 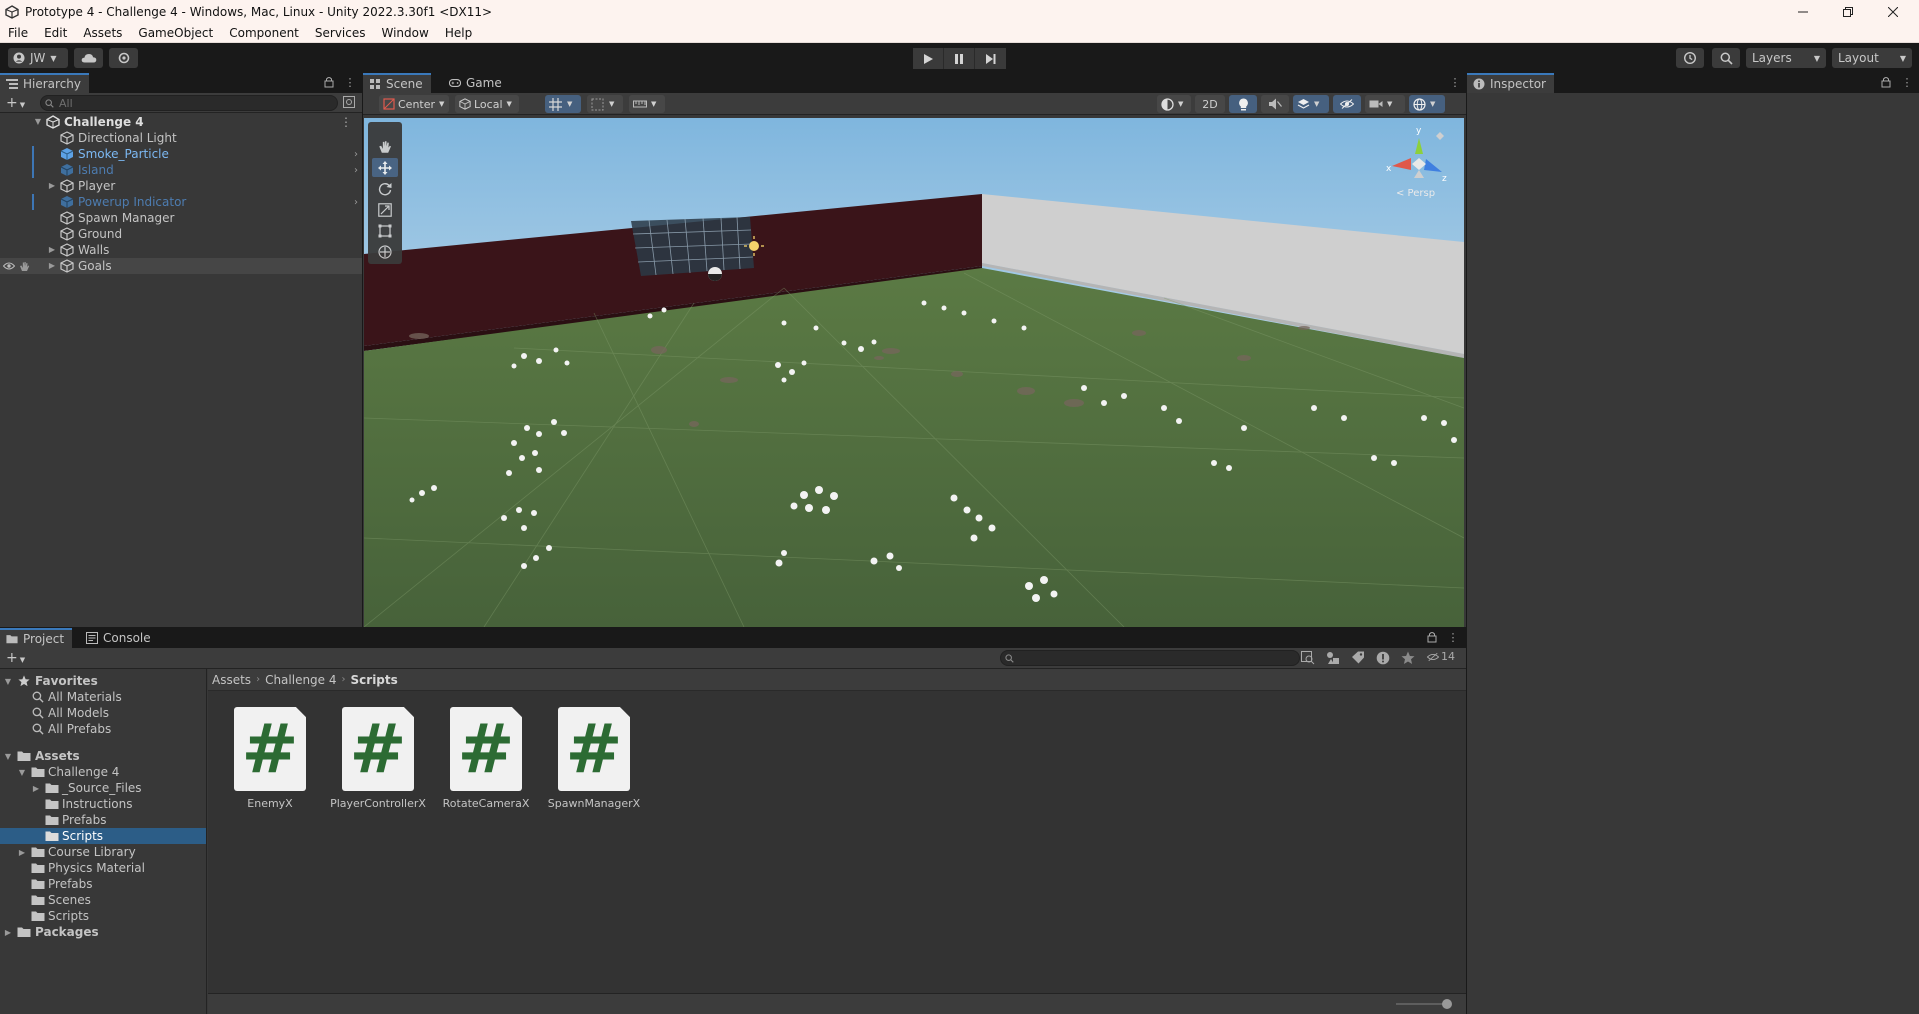 I want to click on scene-visibility-icon, so click(x=350, y=103).